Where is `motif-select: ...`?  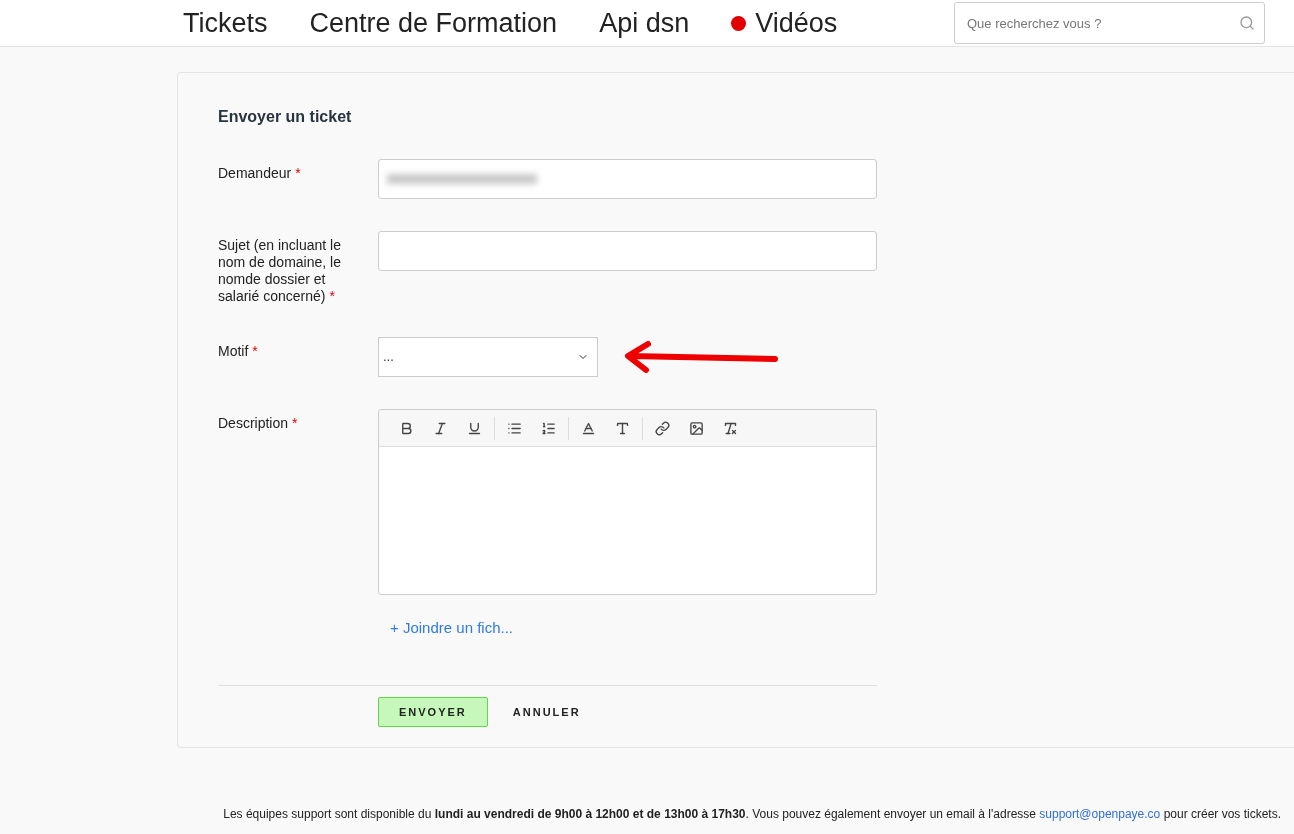 motif-select: ... is located at coordinates (488, 357).